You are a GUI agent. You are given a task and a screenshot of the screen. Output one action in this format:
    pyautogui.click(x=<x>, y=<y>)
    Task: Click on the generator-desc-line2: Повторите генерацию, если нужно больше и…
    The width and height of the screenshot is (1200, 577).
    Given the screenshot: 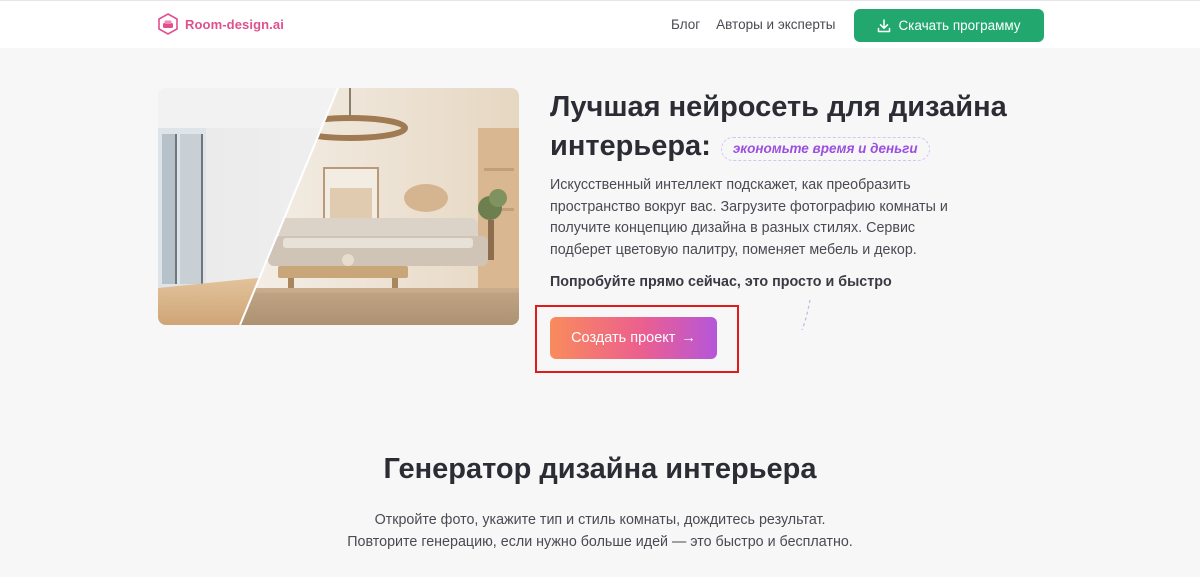 What is the action you would take?
    pyautogui.click(x=600, y=541)
    